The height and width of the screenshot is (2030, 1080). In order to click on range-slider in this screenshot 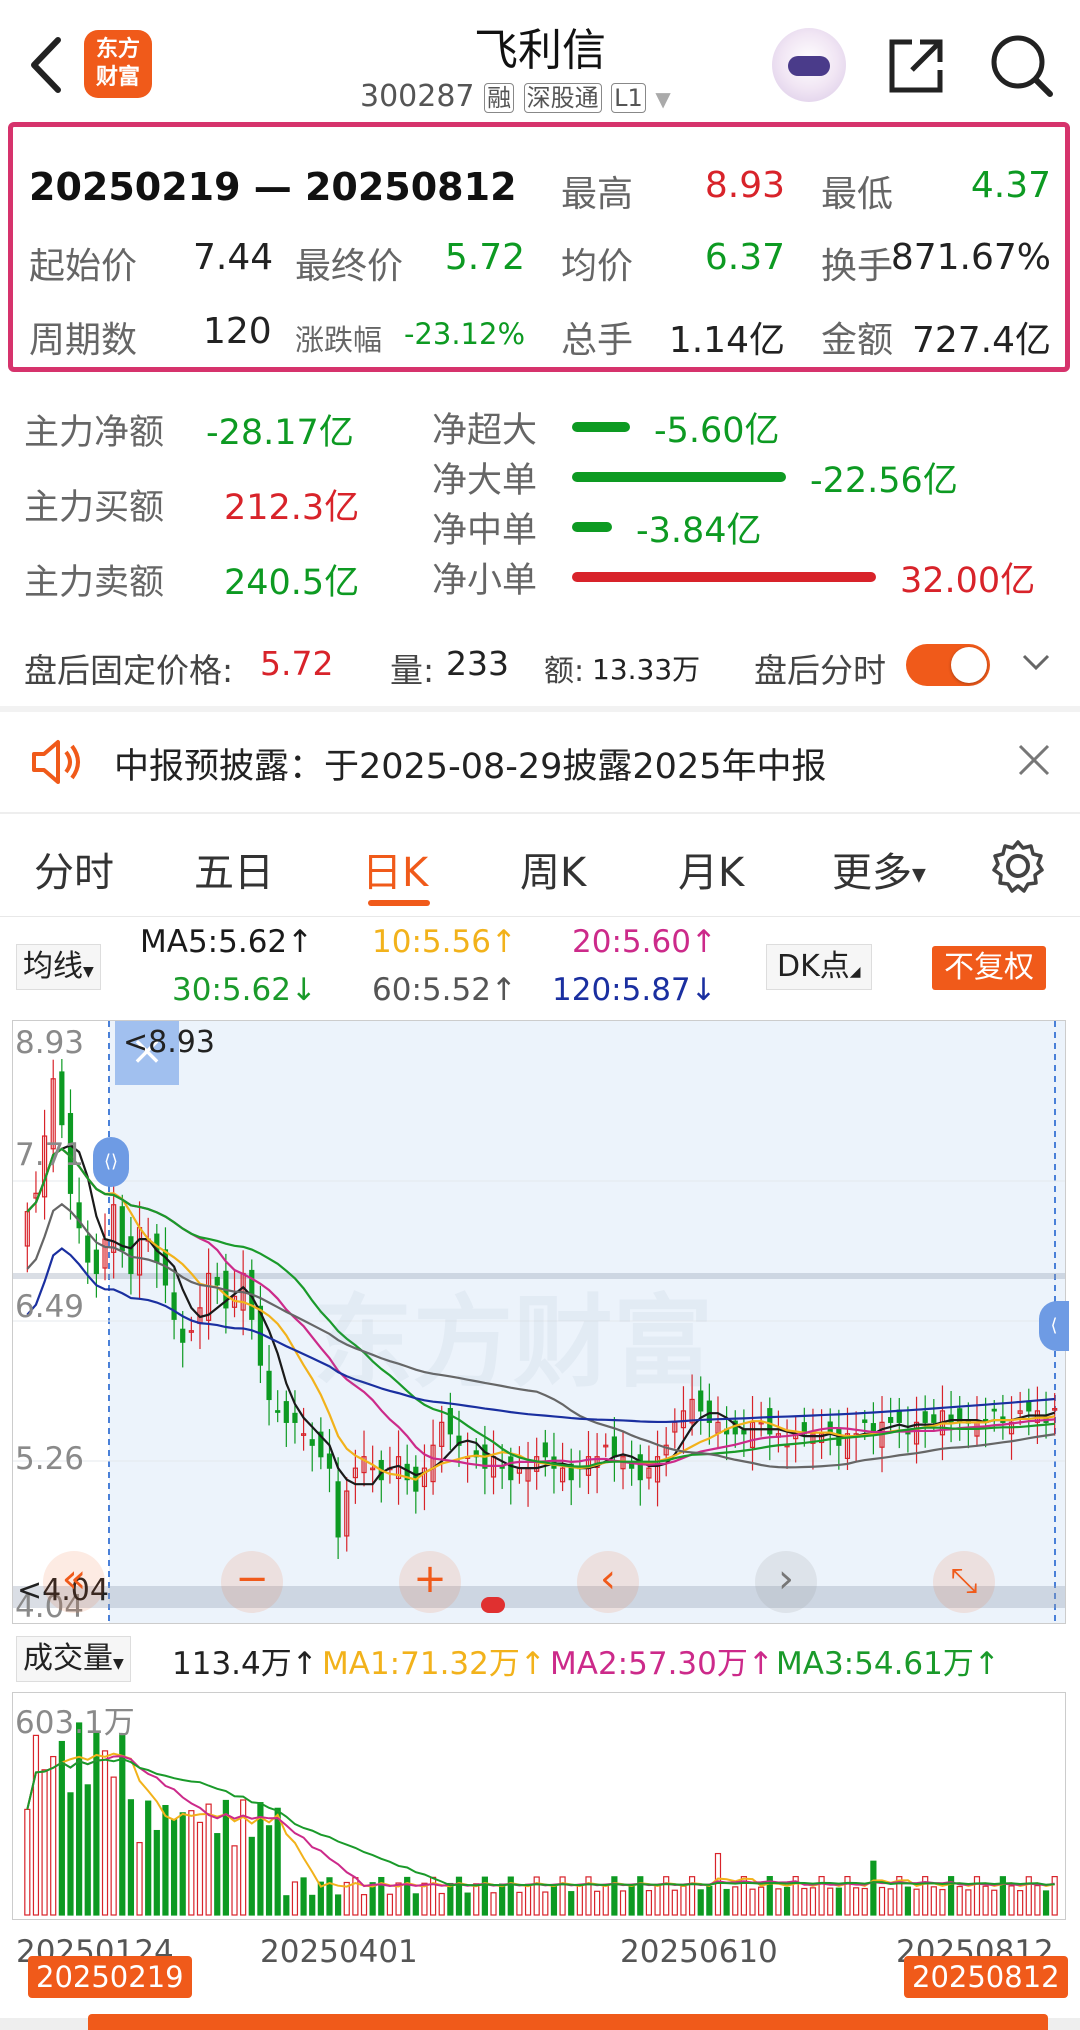, I will do `click(568, 2022)`.